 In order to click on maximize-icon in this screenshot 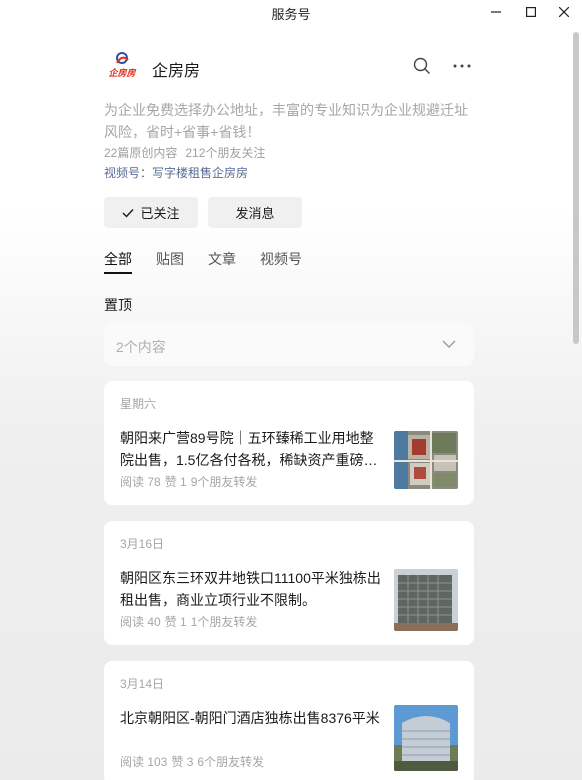, I will do `click(531, 12)`.